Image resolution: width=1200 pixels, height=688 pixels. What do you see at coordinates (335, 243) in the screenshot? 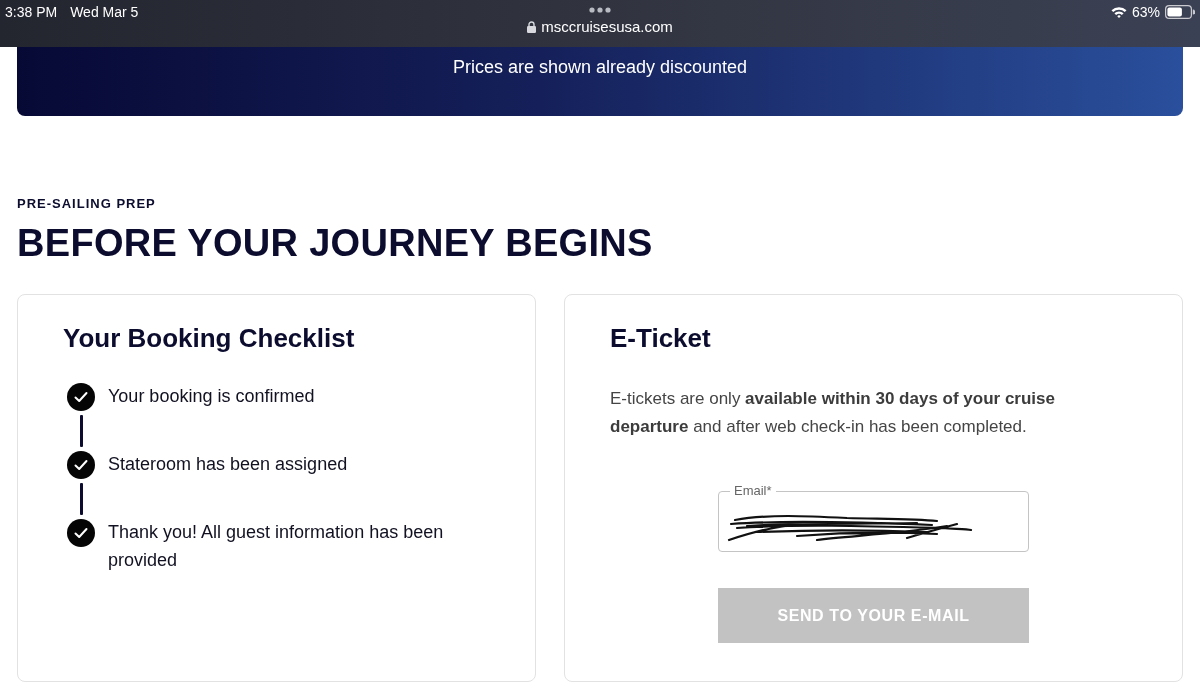
I see `section-heading: BEFORE YOUR JOURNEY BEGINS` at bounding box center [335, 243].